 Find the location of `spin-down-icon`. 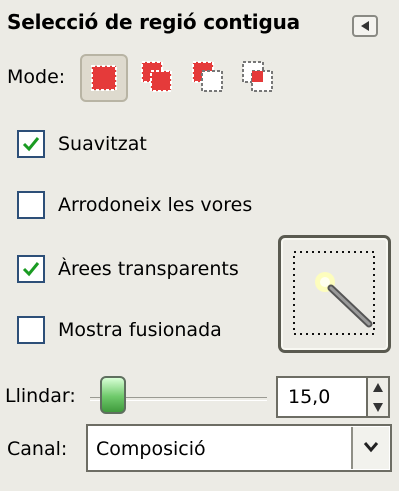

spin-down-icon is located at coordinates (378, 407).